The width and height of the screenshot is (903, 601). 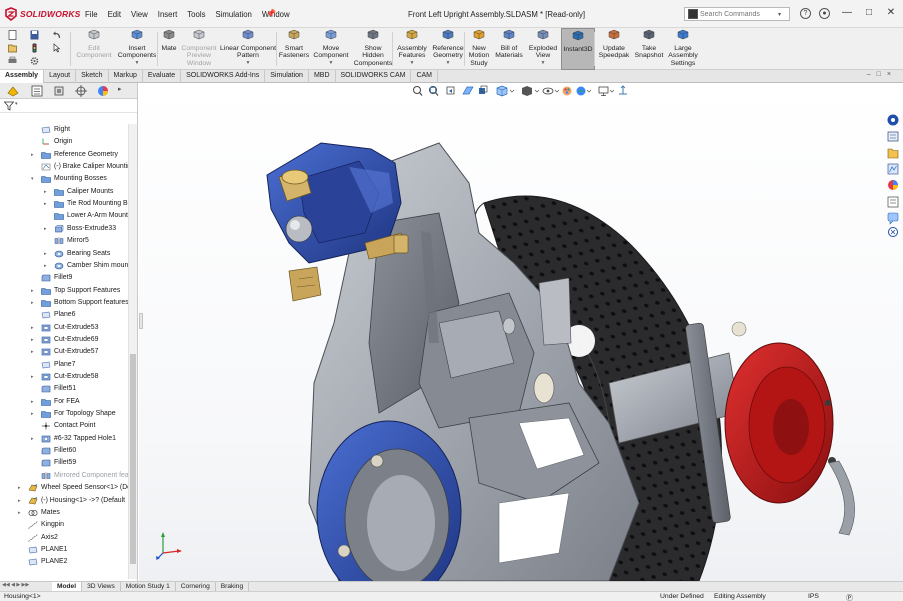 What do you see at coordinates (373, 49) in the screenshot?
I see `show-hidden-components-button: Show Hidden Components` at bounding box center [373, 49].